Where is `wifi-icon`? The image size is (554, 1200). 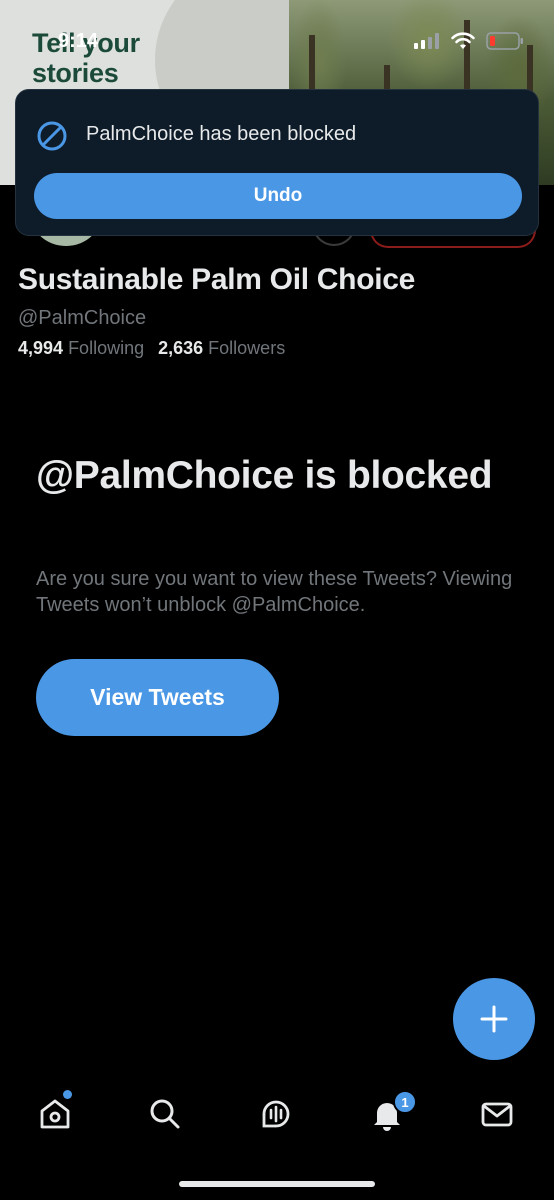 wifi-icon is located at coordinates (463, 40).